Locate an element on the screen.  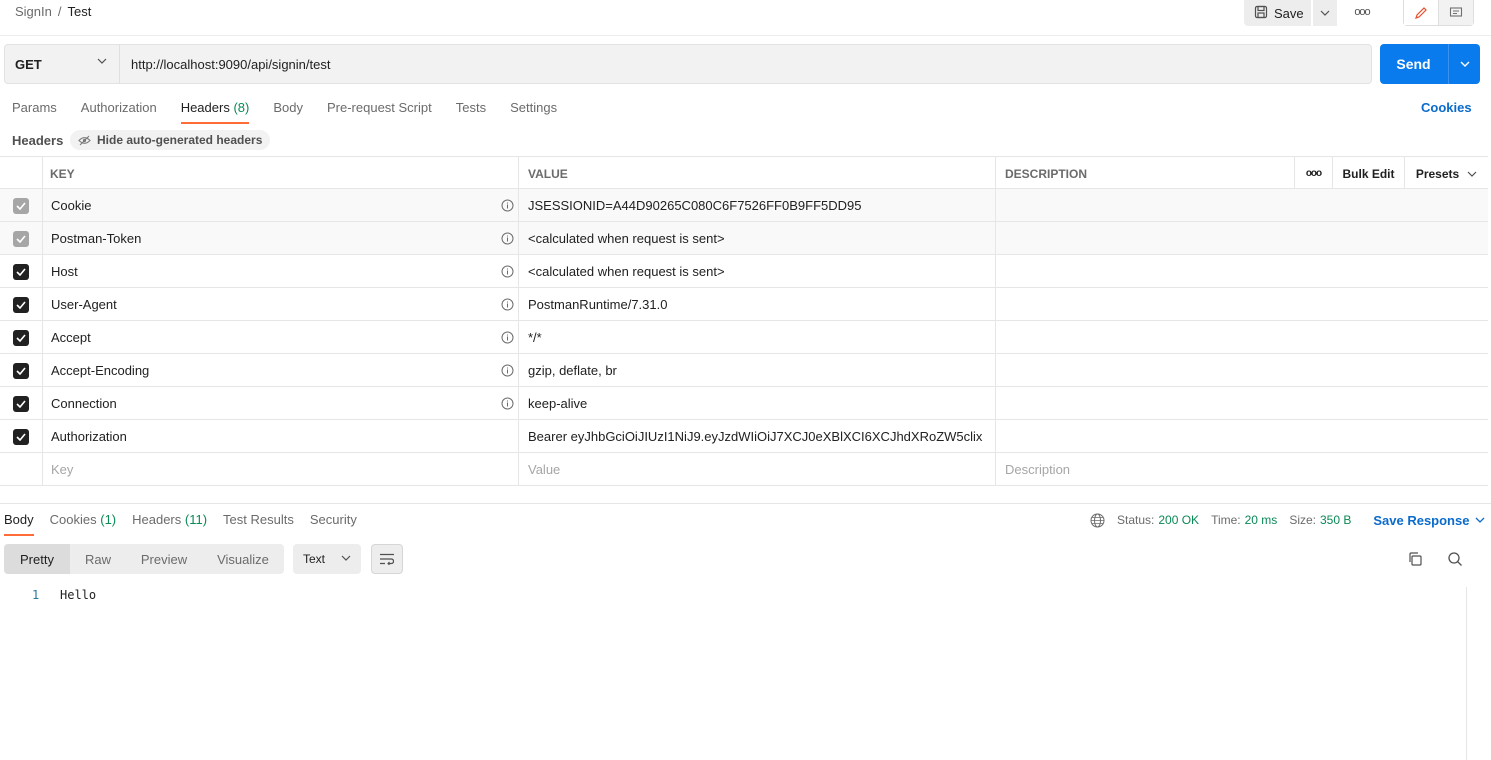
tab-label: Body is located at coordinates (288, 107).